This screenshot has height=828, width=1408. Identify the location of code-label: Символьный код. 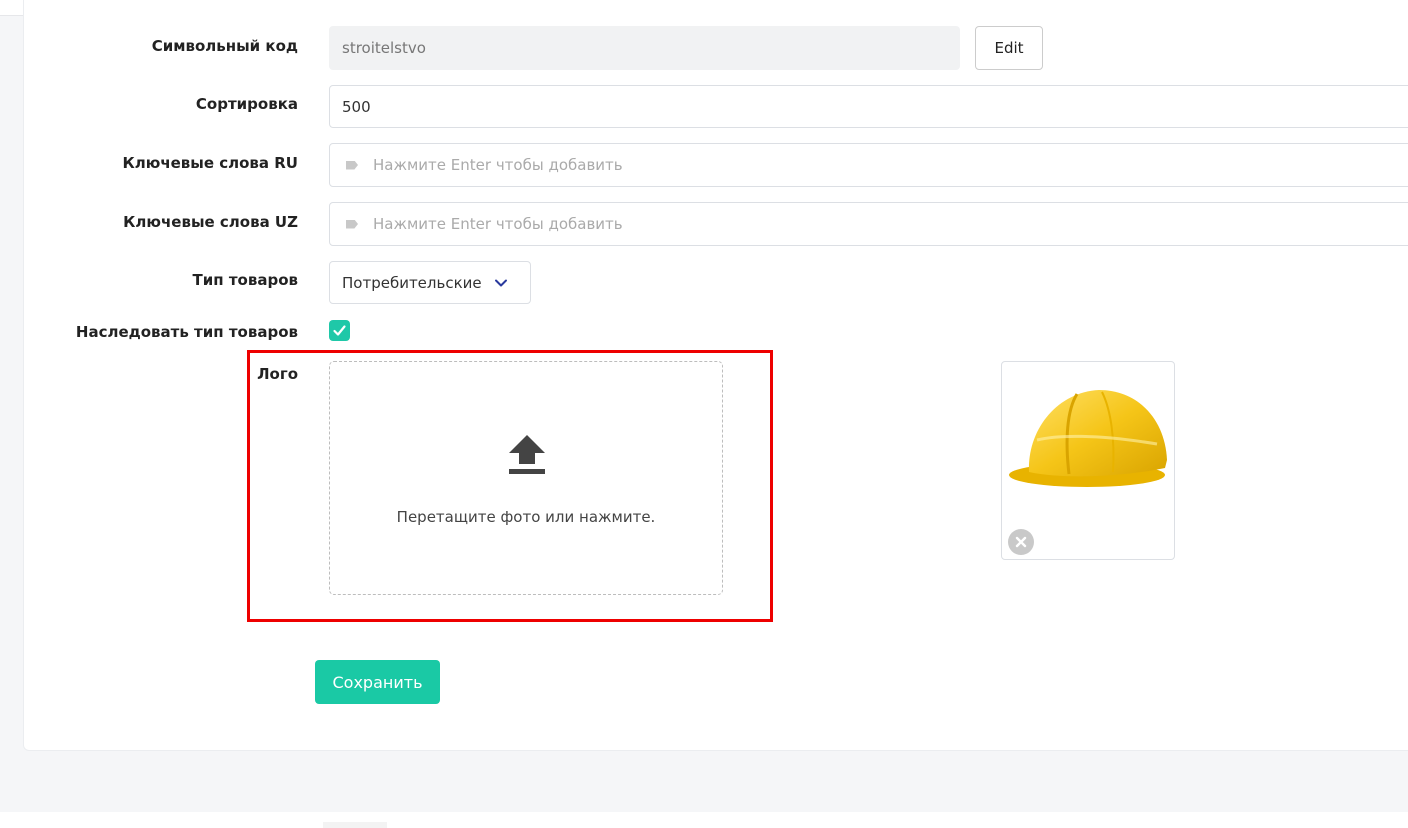
(224, 46).